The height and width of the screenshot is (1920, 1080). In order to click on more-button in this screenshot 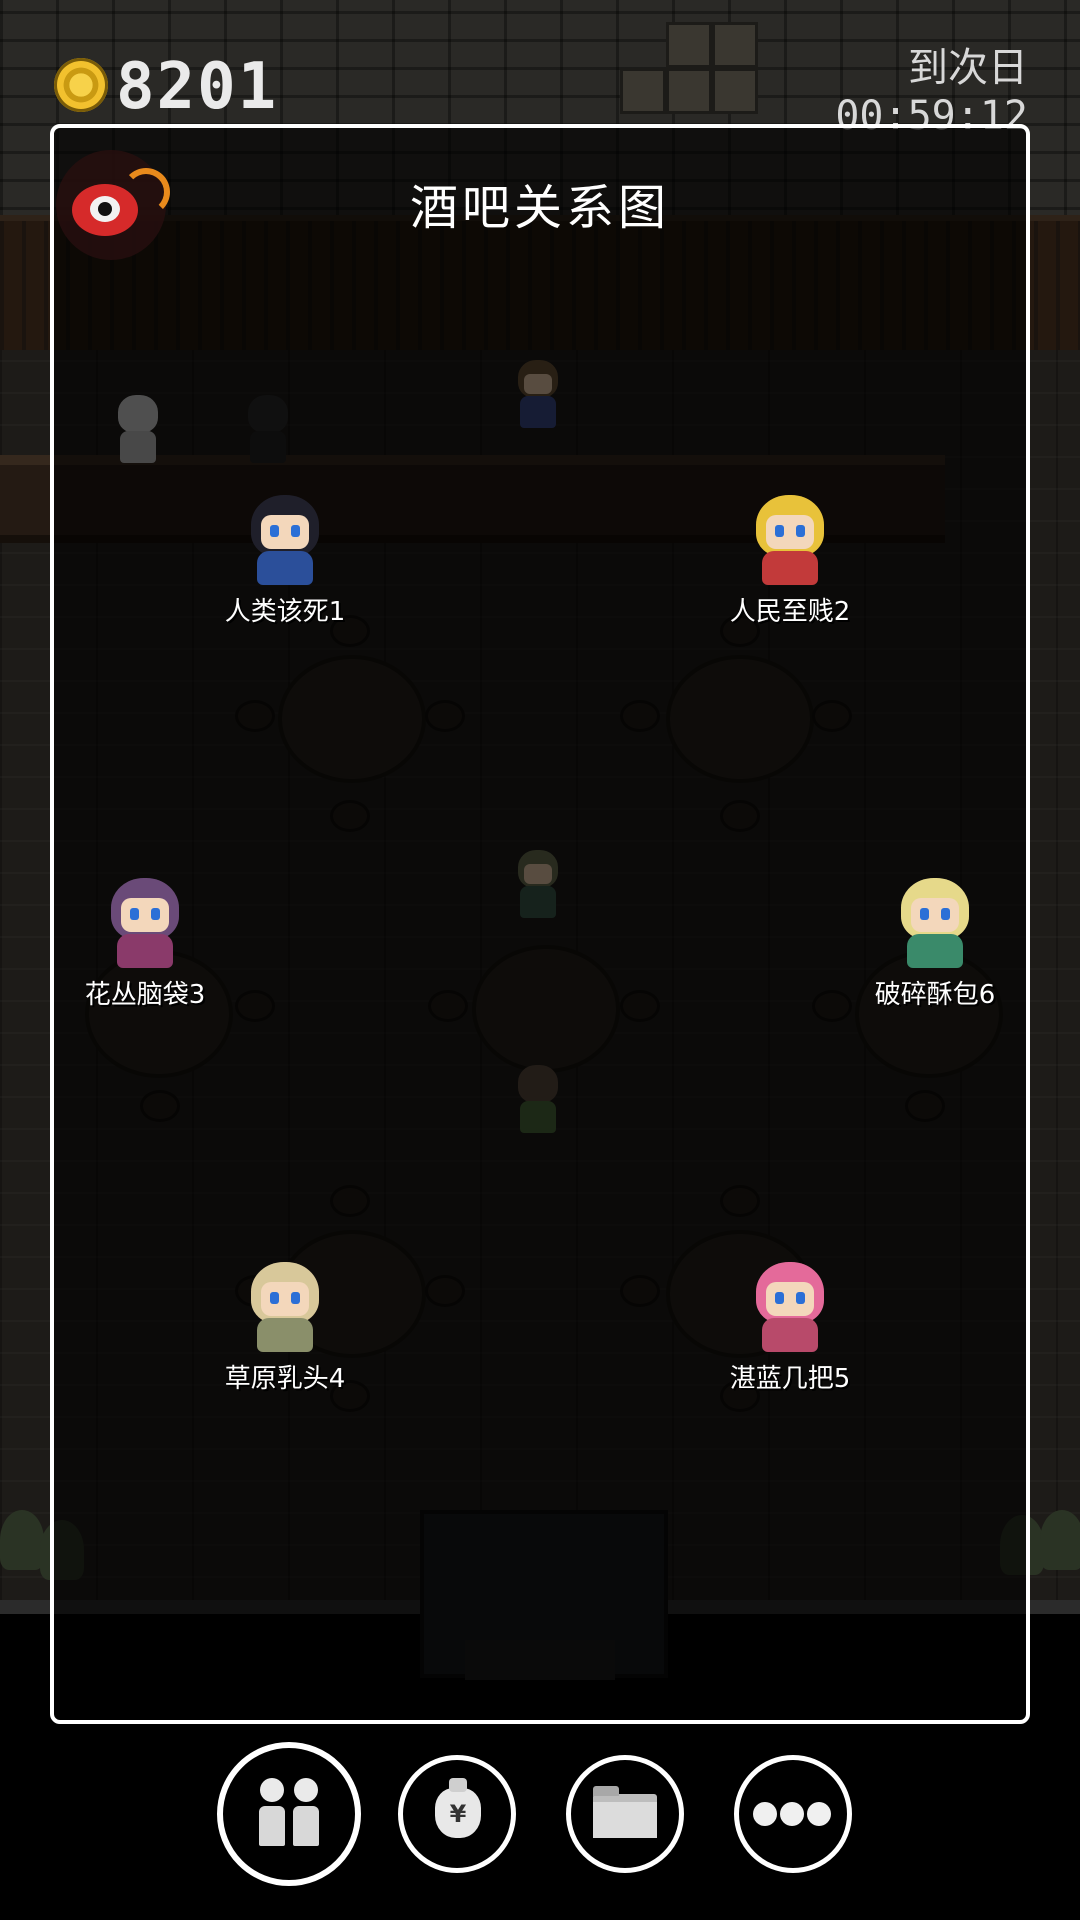, I will do `click(793, 1814)`.